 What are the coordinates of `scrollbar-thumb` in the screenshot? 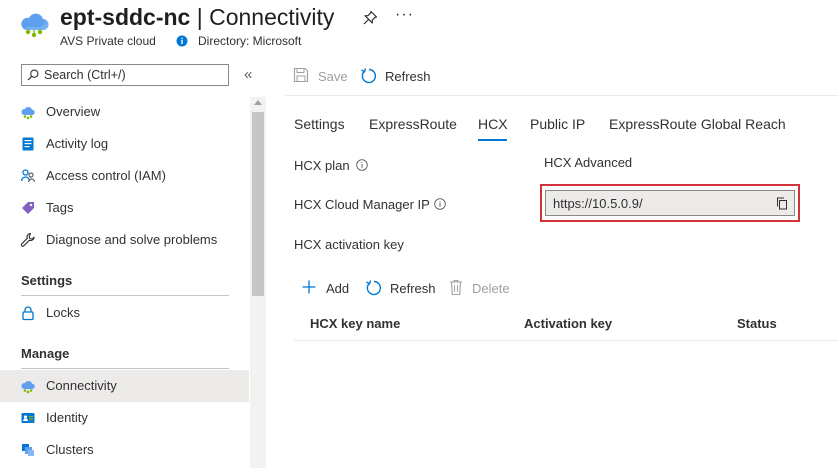 It's located at (258, 204).